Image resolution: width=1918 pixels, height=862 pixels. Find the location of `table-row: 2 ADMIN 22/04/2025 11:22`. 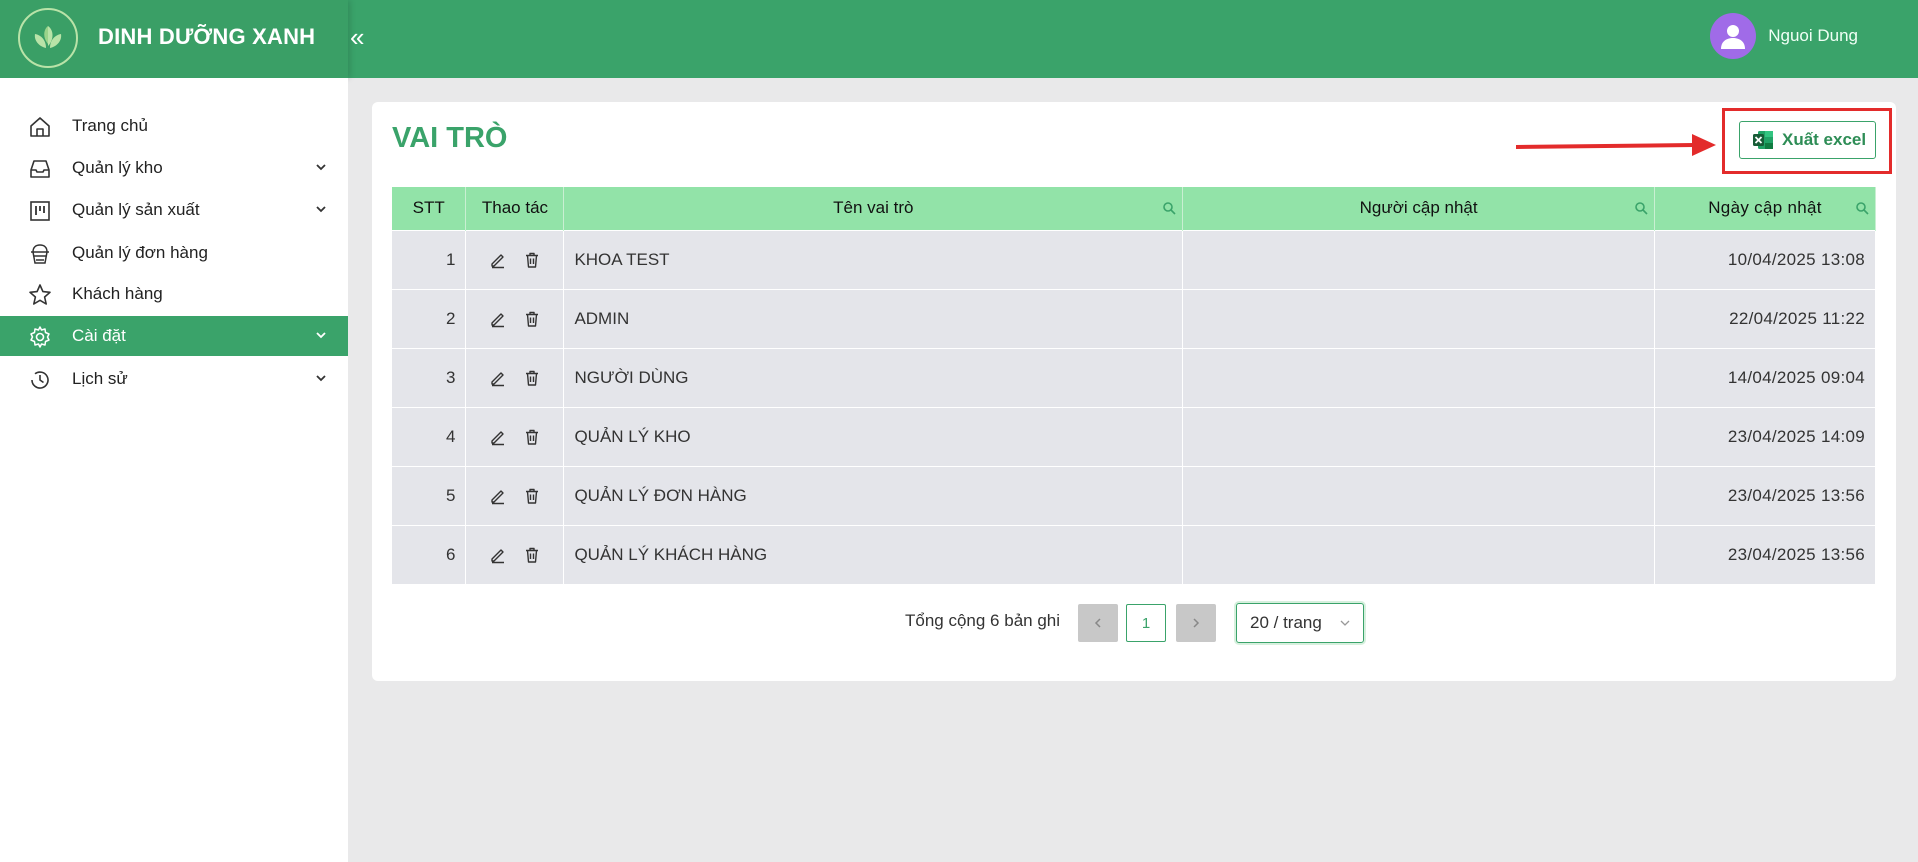

table-row: 2 ADMIN 22/04/2025 11:22 is located at coordinates (1134, 318).